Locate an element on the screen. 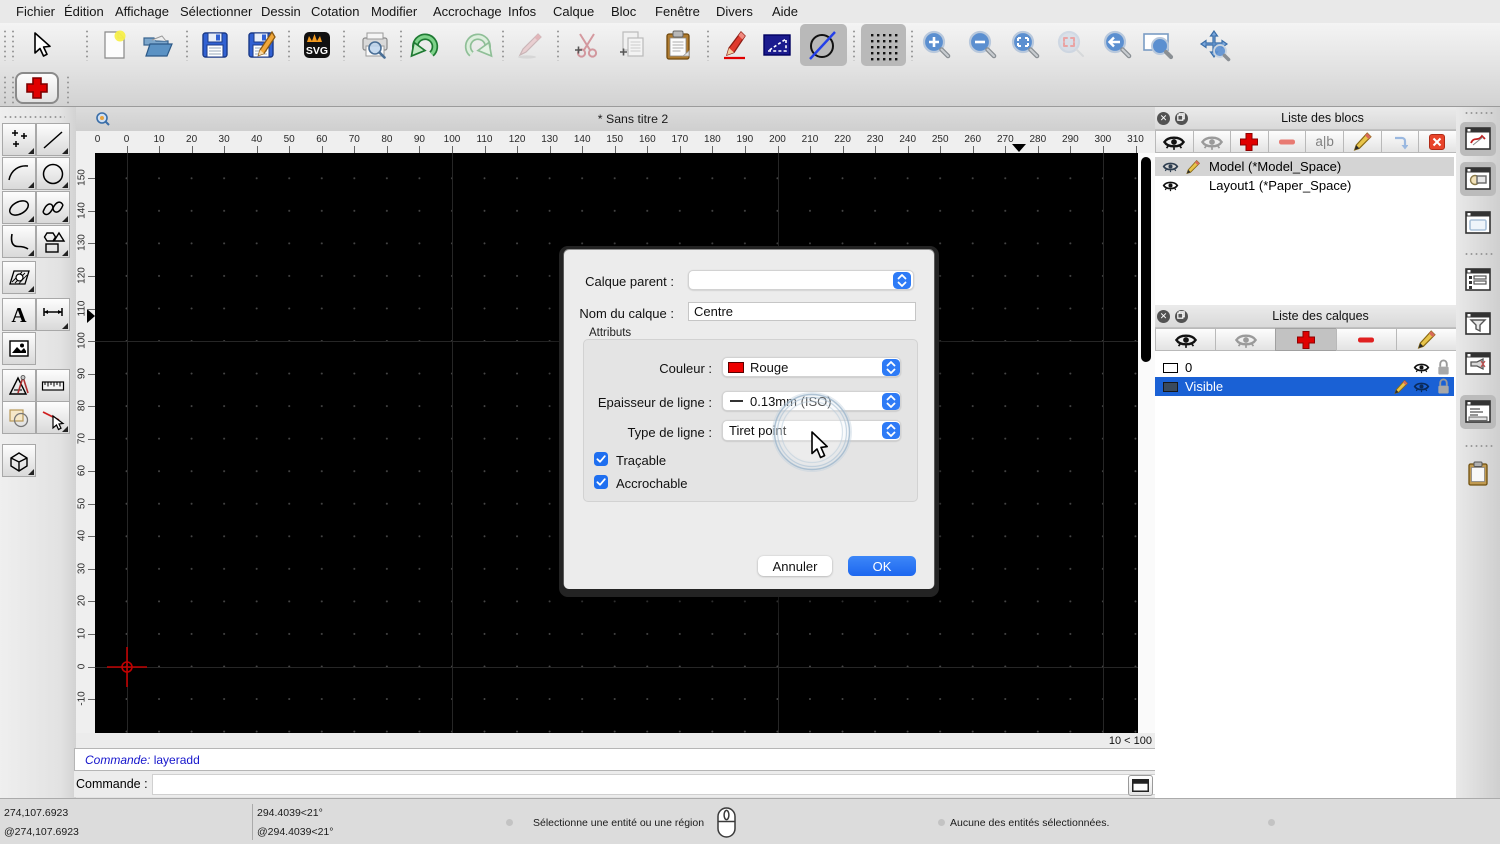 This screenshot has height=844, width=1500. svg-text: A is located at coordinates (19, 315).